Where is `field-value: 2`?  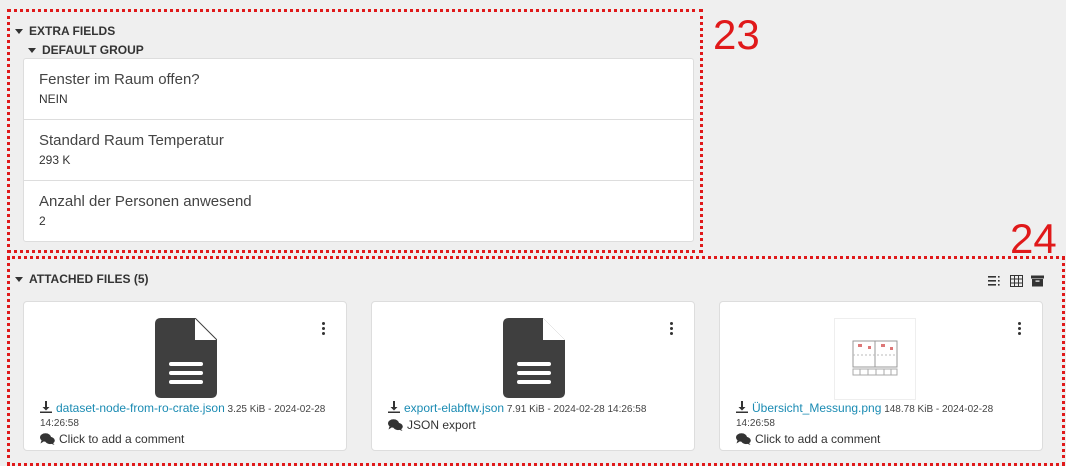
field-value: 2 is located at coordinates (42, 221).